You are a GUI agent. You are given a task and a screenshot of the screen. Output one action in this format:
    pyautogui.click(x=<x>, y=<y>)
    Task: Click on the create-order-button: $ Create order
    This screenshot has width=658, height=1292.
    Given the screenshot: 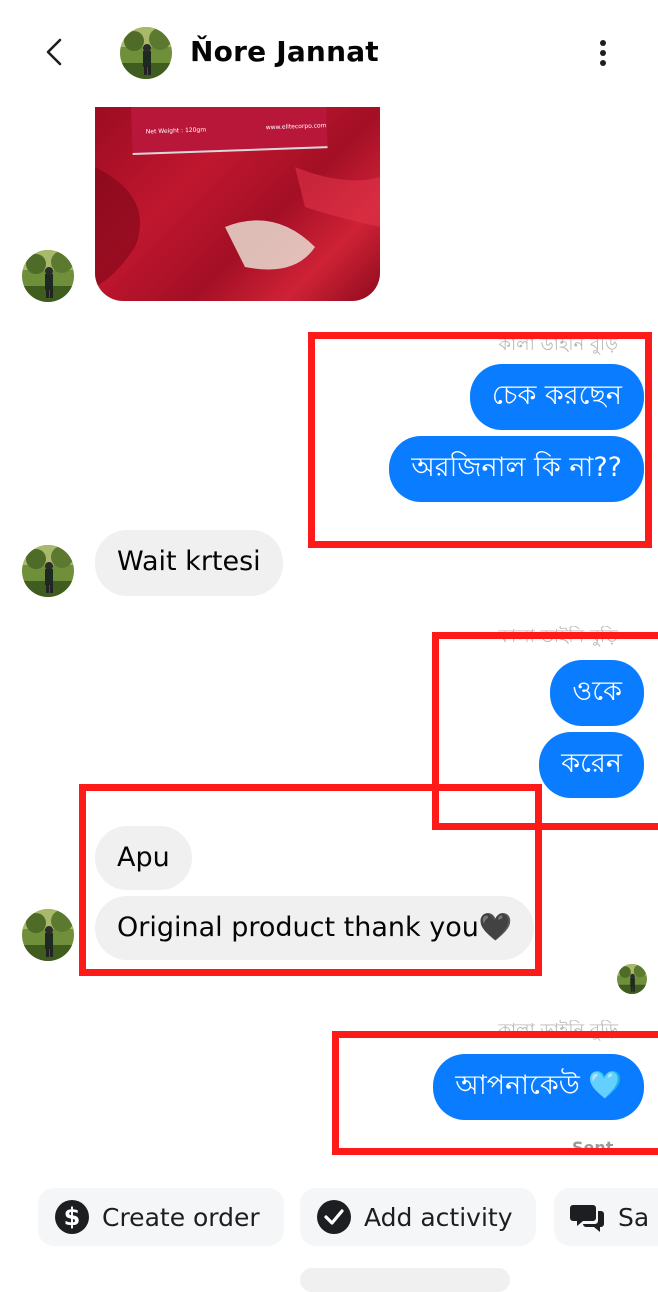 What is the action you would take?
    pyautogui.click(x=161, y=1217)
    